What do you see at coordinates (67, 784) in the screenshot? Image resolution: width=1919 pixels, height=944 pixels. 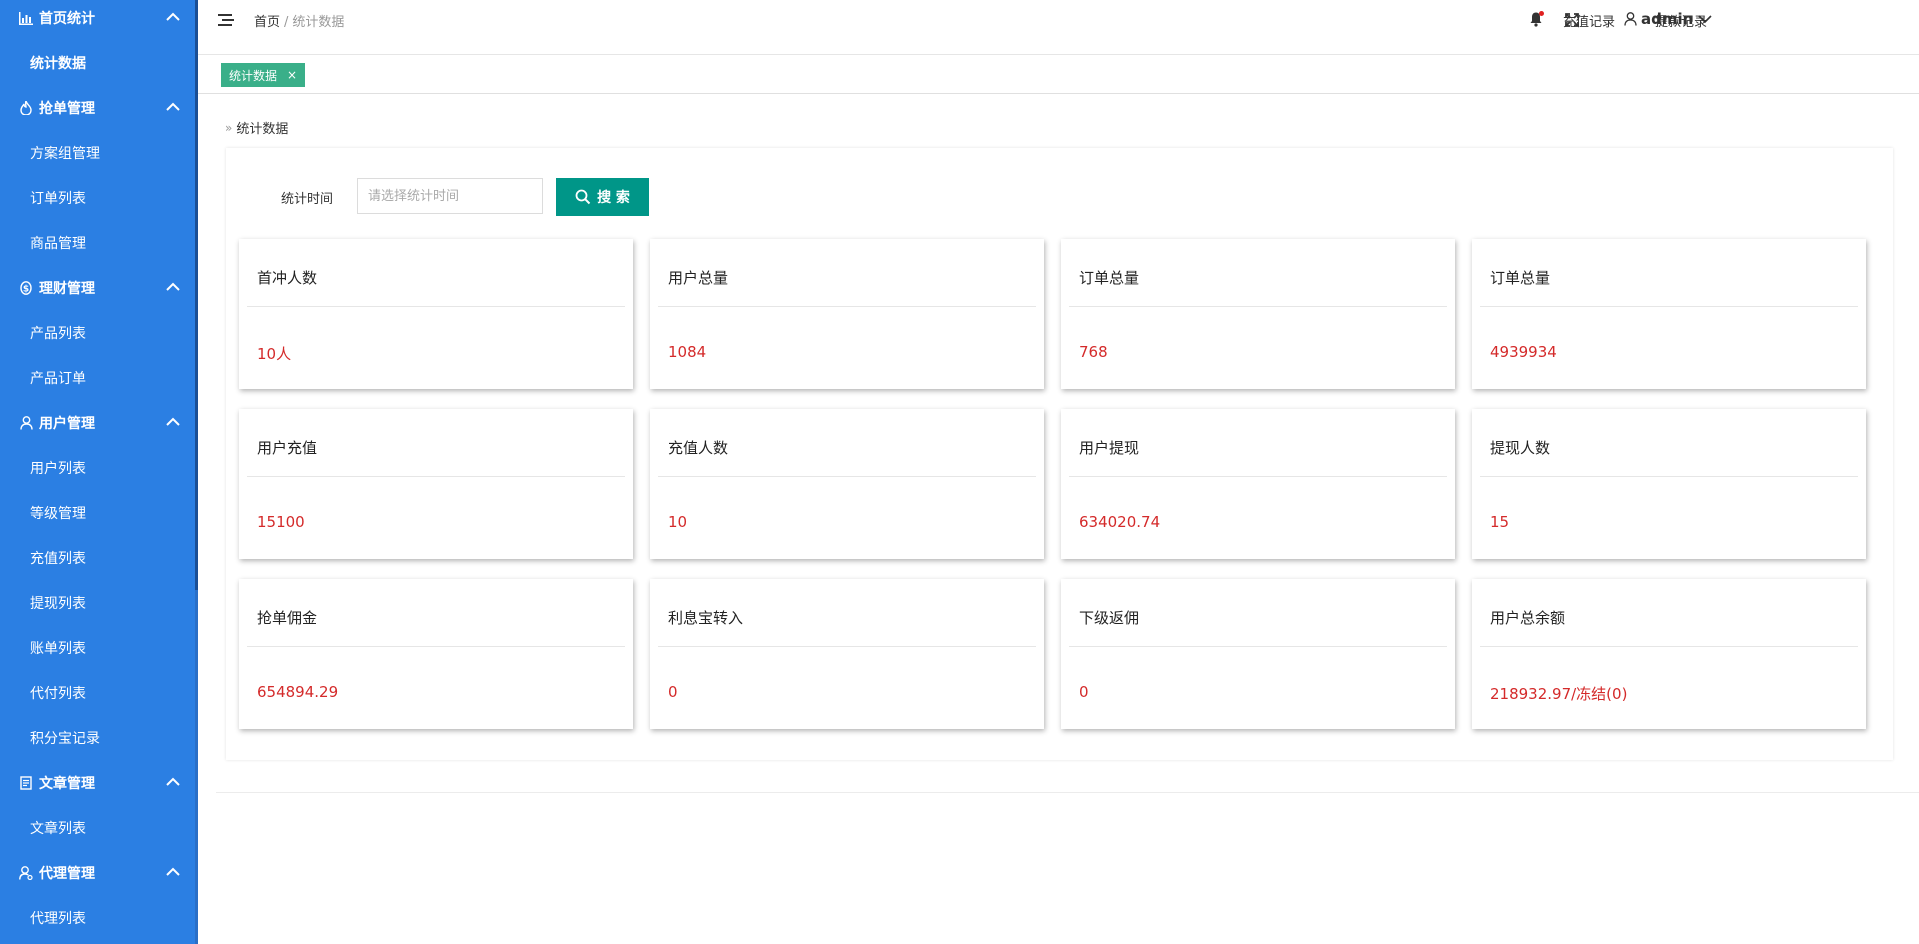 I see `sidebar-group-label: 文章管理` at bounding box center [67, 784].